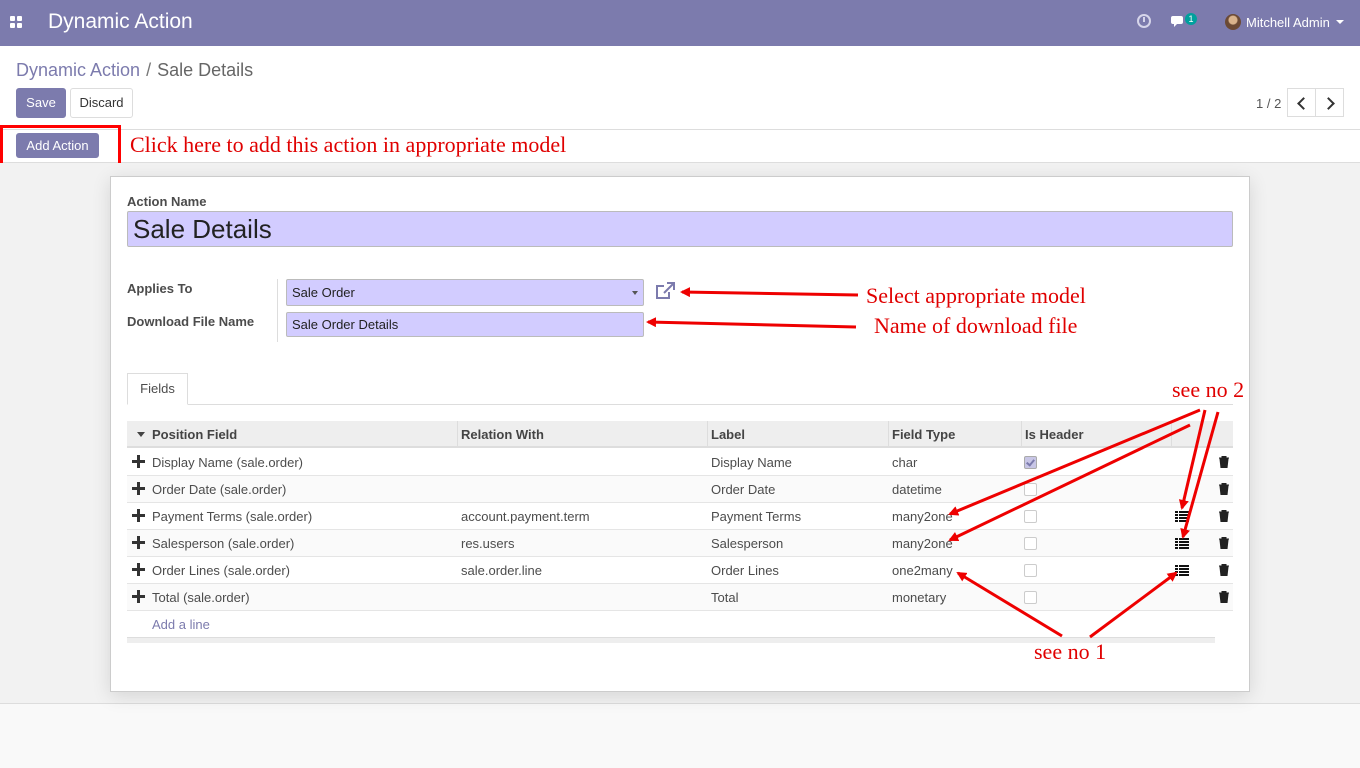  Describe the element at coordinates (205, 70) in the screenshot. I see `breadcrumb-current: Sale Details` at that location.